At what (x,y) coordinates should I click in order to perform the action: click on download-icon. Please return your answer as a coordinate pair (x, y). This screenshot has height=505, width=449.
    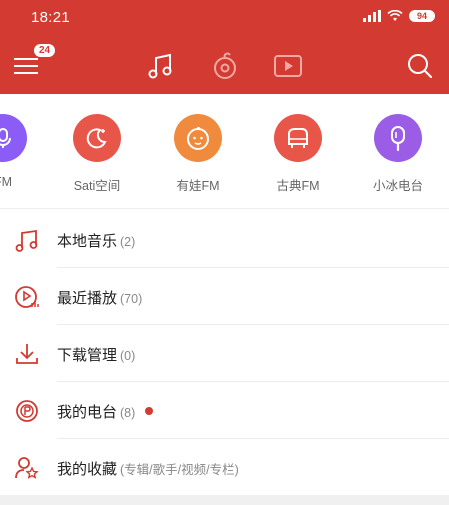
    Looking at the image, I should click on (27, 354).